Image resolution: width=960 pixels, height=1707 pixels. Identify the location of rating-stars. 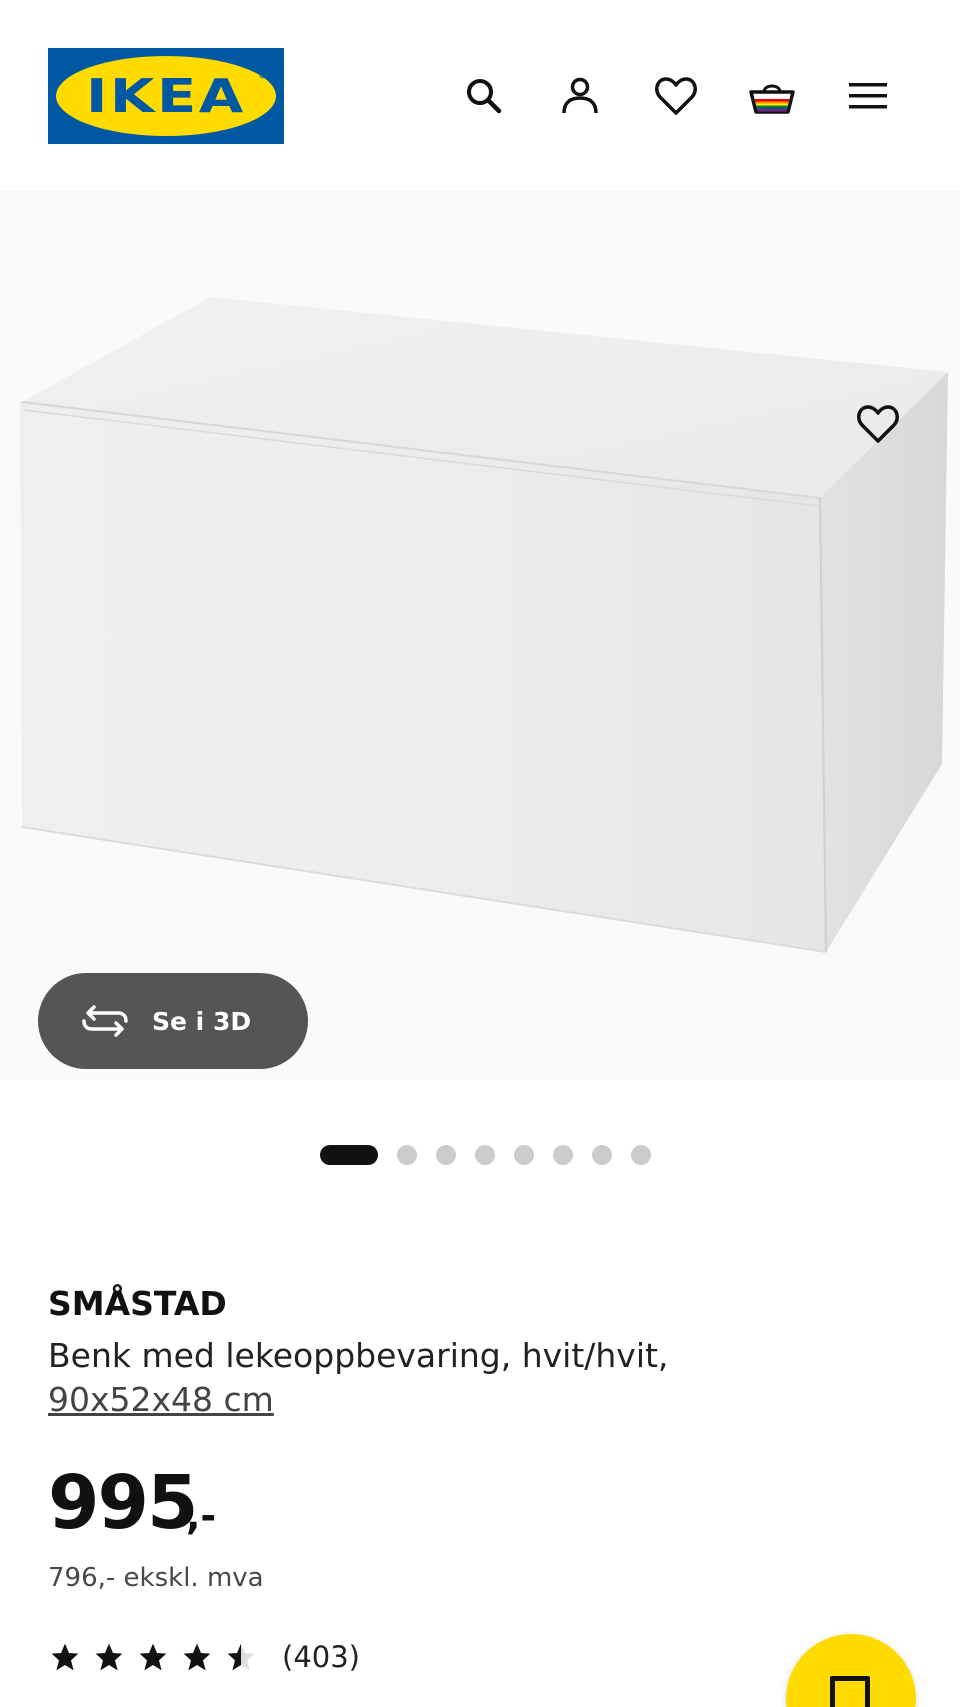
(153, 1657).